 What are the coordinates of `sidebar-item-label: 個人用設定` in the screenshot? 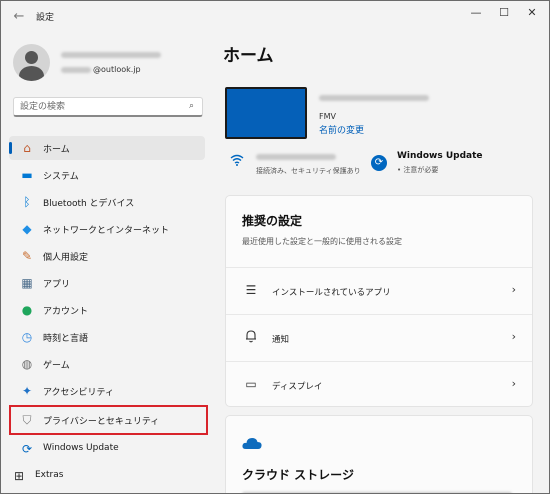 It's located at (66, 258).